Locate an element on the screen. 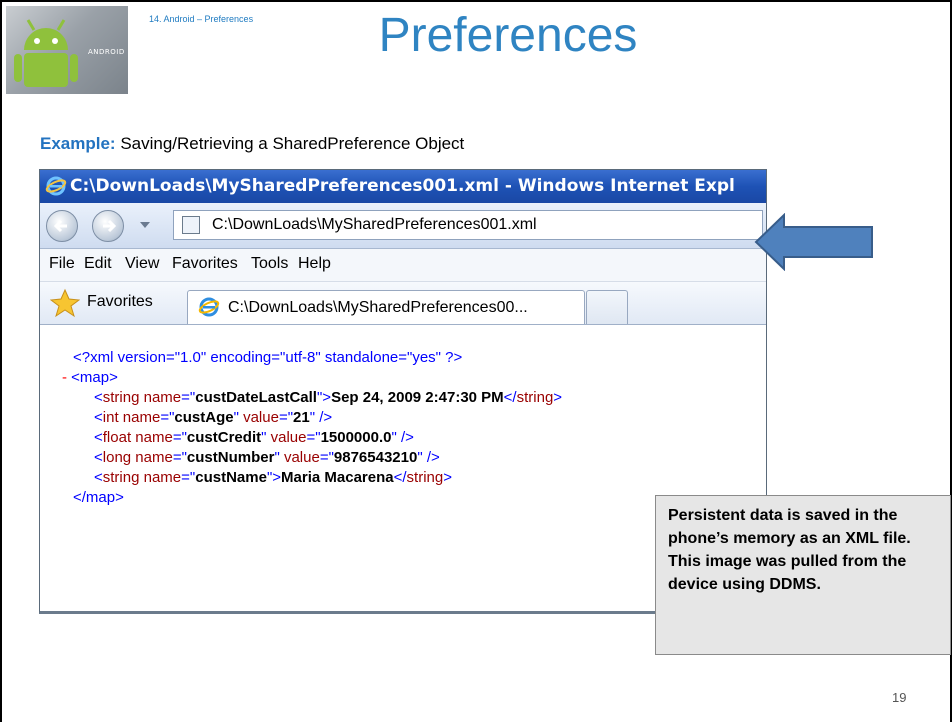 This screenshot has height=722, width=952. menu-edit: Edit is located at coordinates (98, 264).